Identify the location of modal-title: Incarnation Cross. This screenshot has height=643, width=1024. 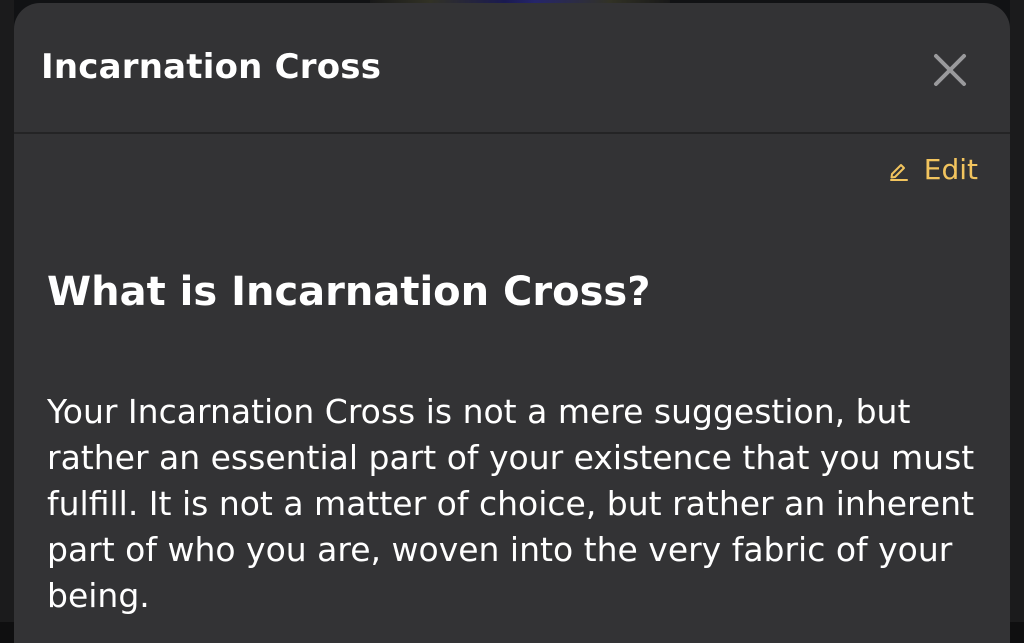
(211, 67).